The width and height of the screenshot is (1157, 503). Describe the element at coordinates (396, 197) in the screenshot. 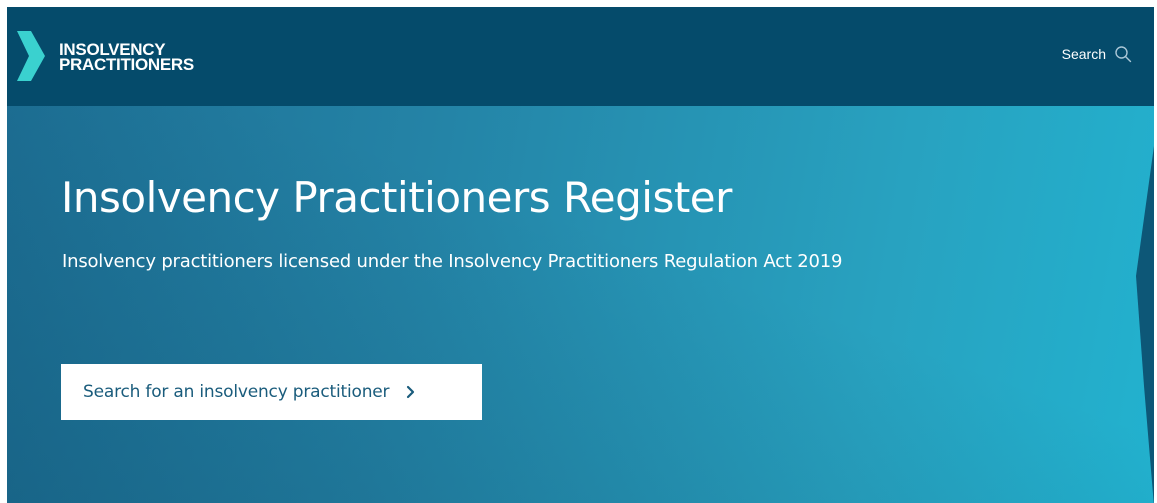

I see `page-title: Insolvency Practitioners Register` at that location.